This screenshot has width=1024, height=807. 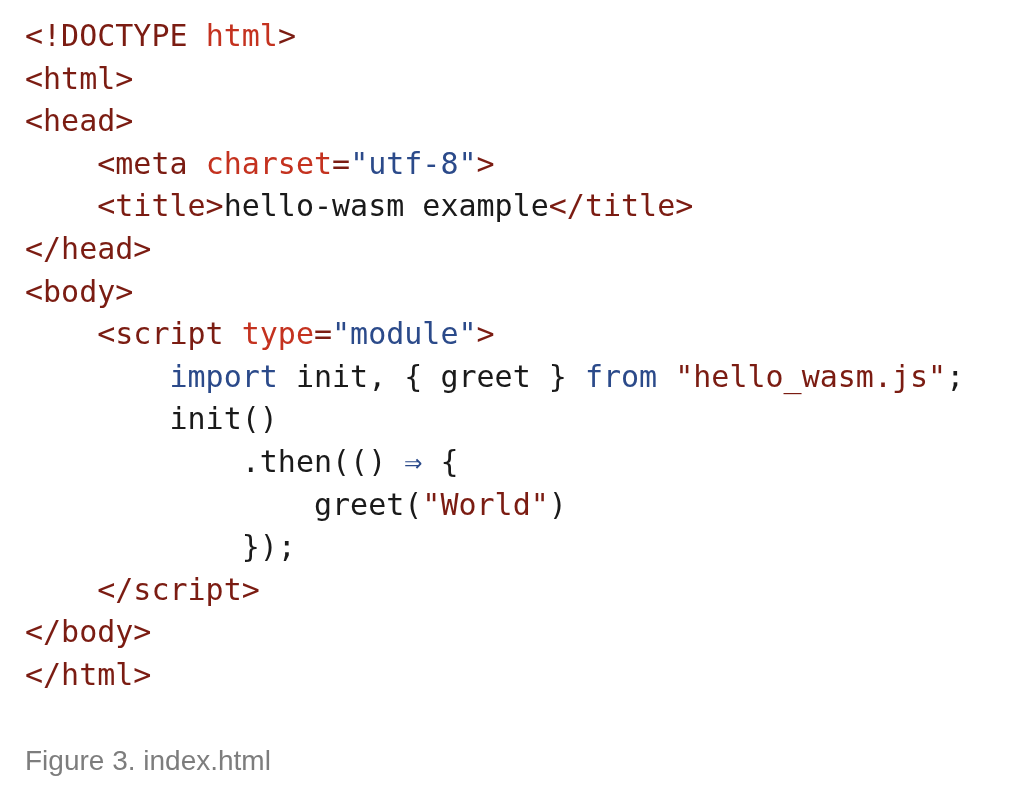 What do you see at coordinates (79, 291) in the screenshot?
I see `code-line: <body>` at bounding box center [79, 291].